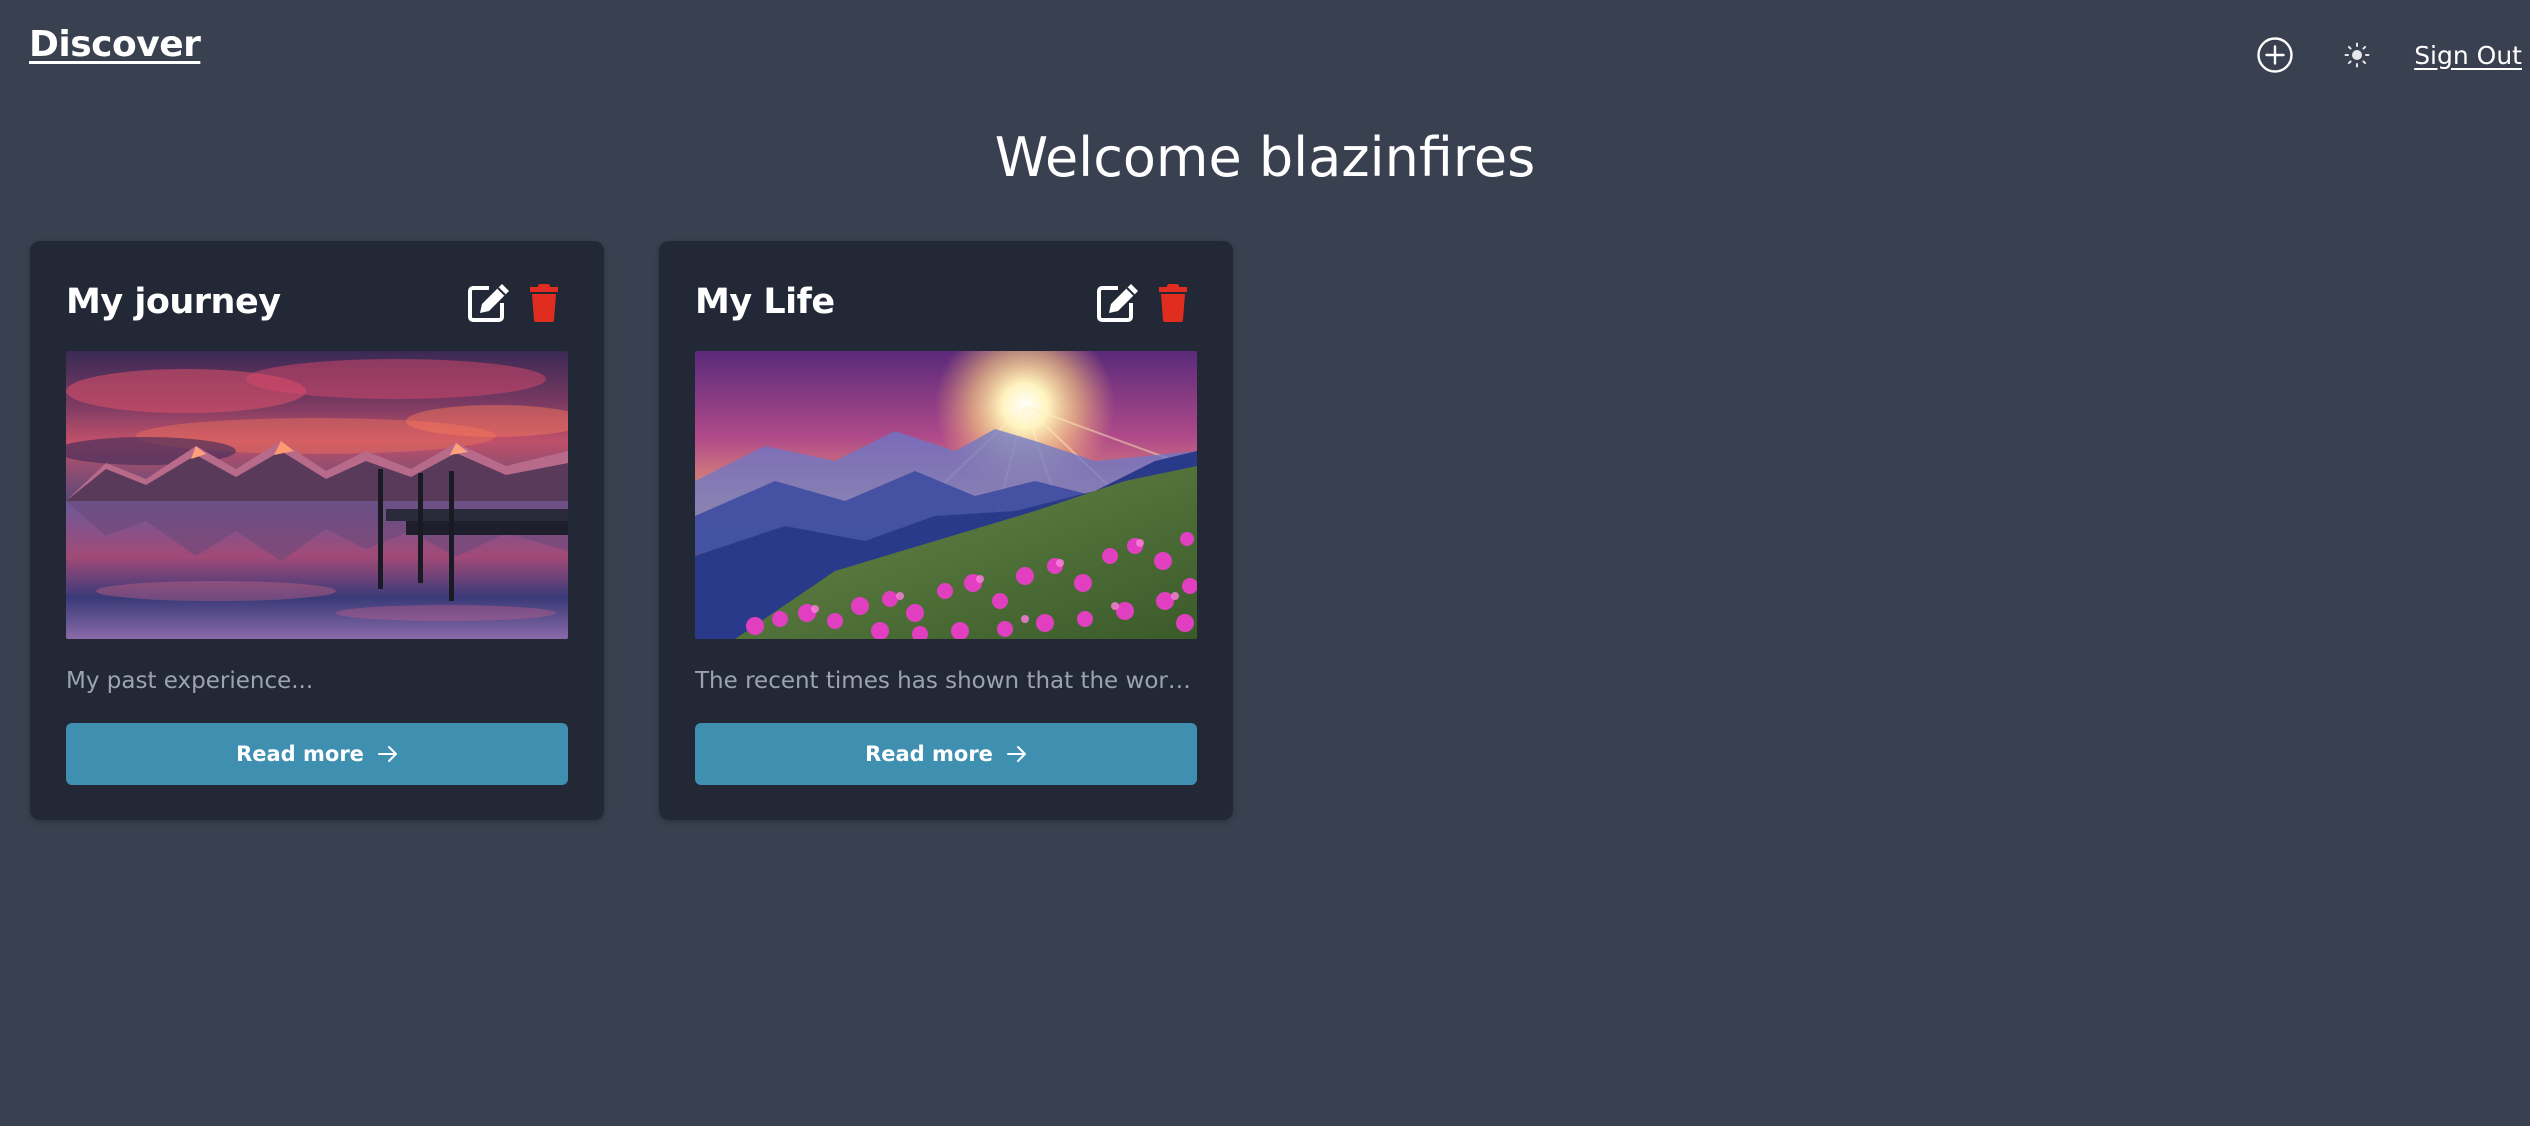 The width and height of the screenshot is (2530, 1126). I want to click on sun-icon, so click(2357, 55).